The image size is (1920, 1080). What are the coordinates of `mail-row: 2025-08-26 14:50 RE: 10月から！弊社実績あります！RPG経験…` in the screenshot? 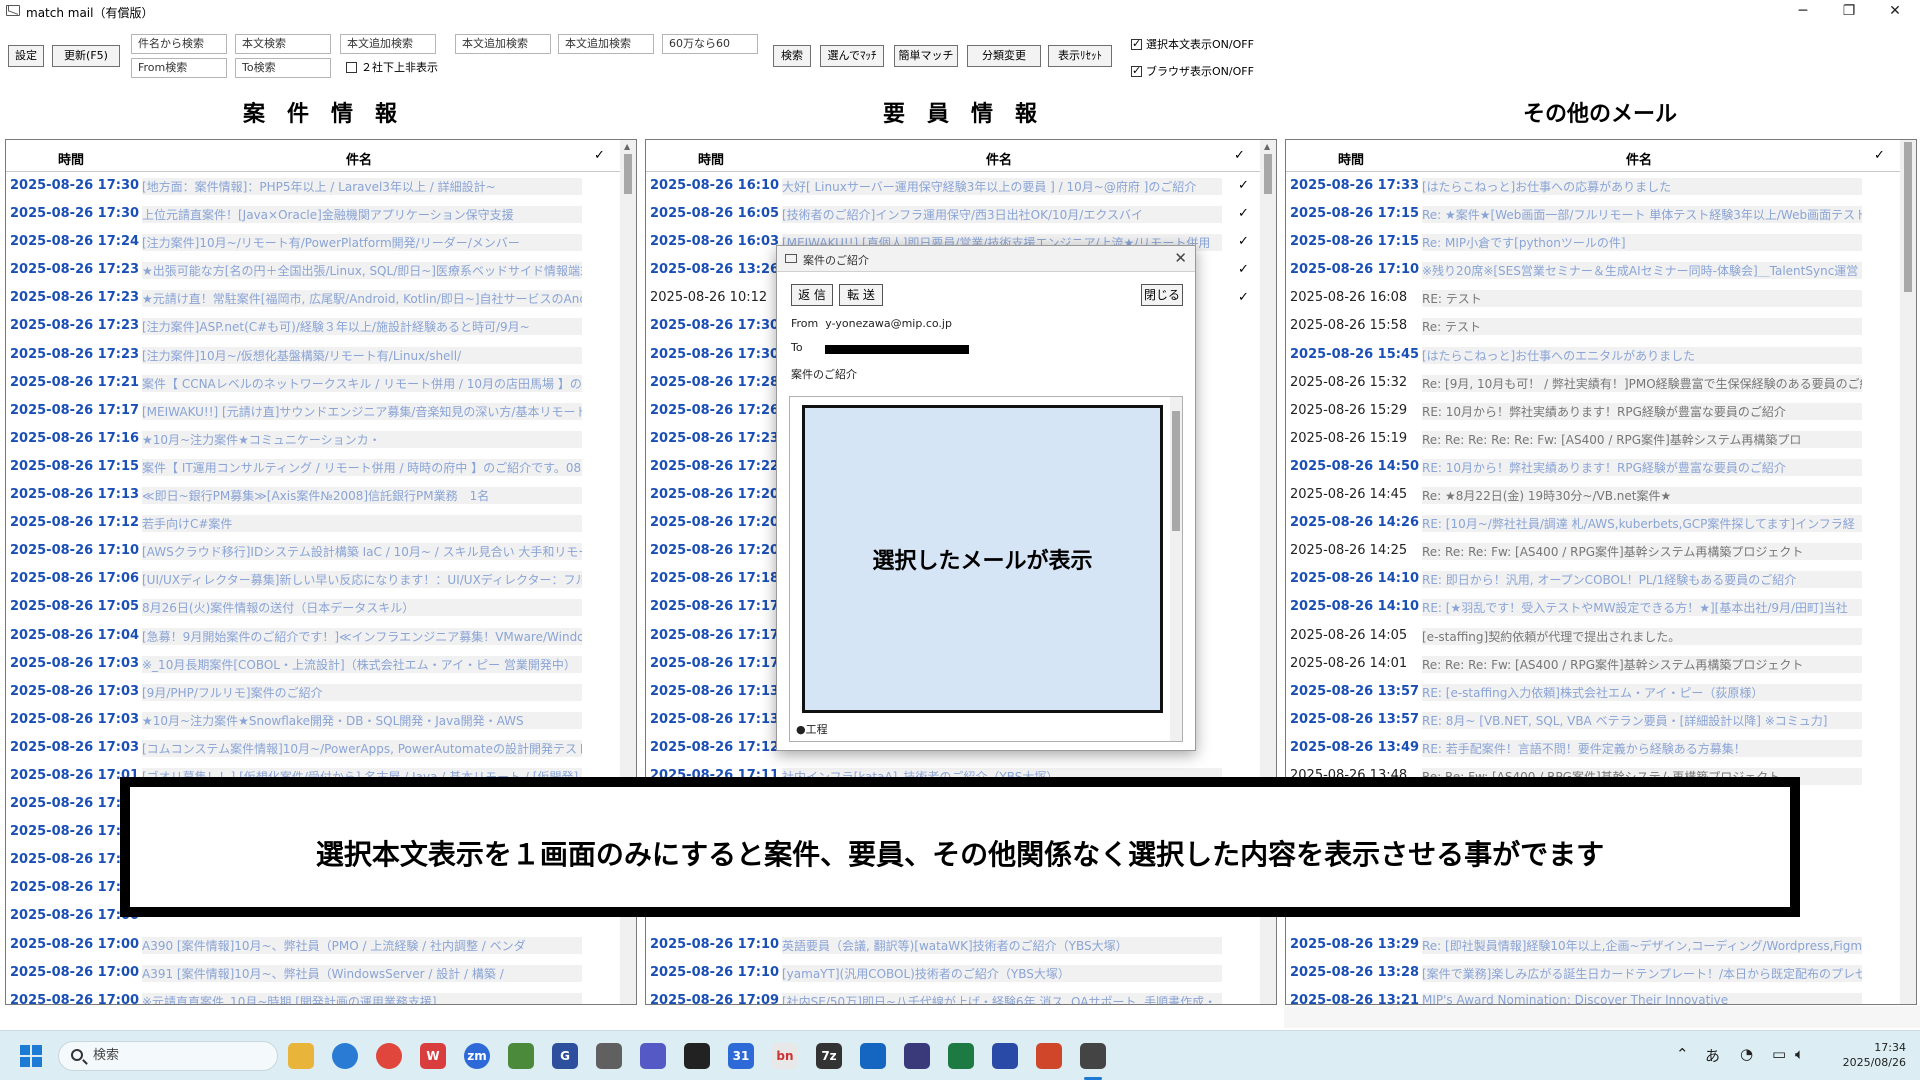 It's located at (1592, 467).